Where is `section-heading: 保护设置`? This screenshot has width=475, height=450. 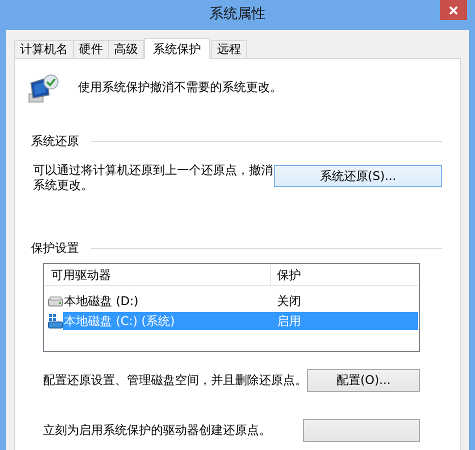 section-heading: 保护设置 is located at coordinates (55, 248).